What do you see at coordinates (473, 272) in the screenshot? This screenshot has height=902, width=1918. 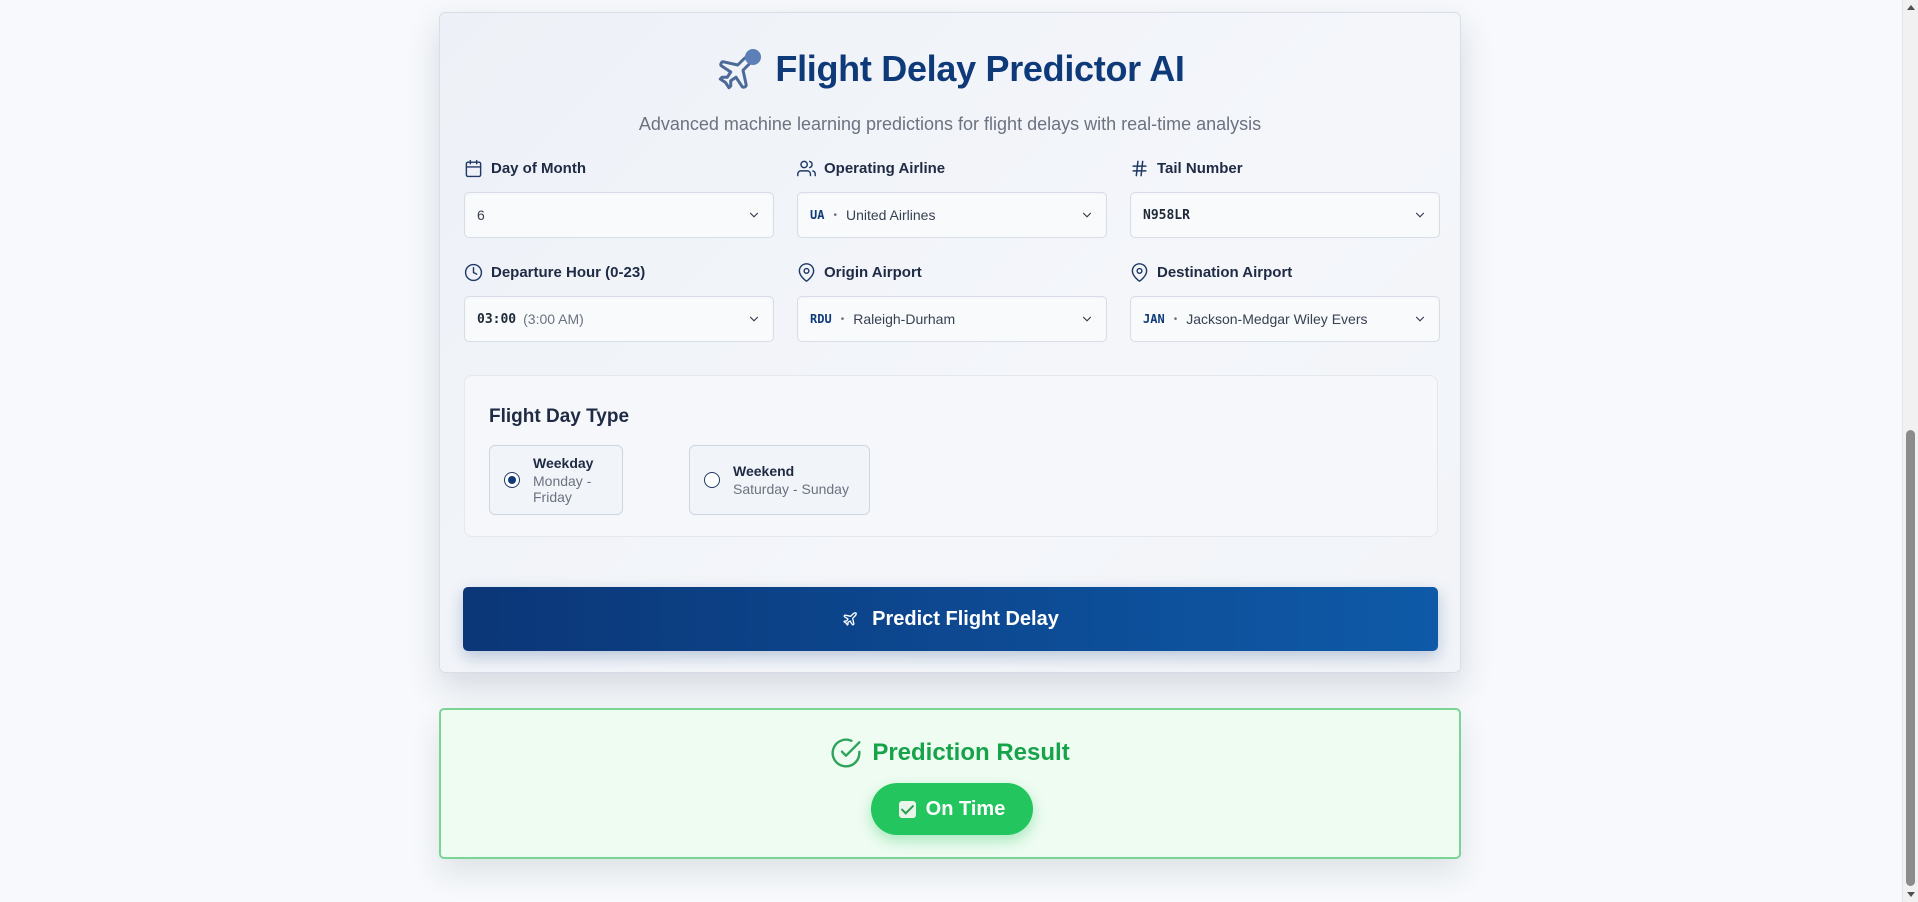 I see `clock-icon` at bounding box center [473, 272].